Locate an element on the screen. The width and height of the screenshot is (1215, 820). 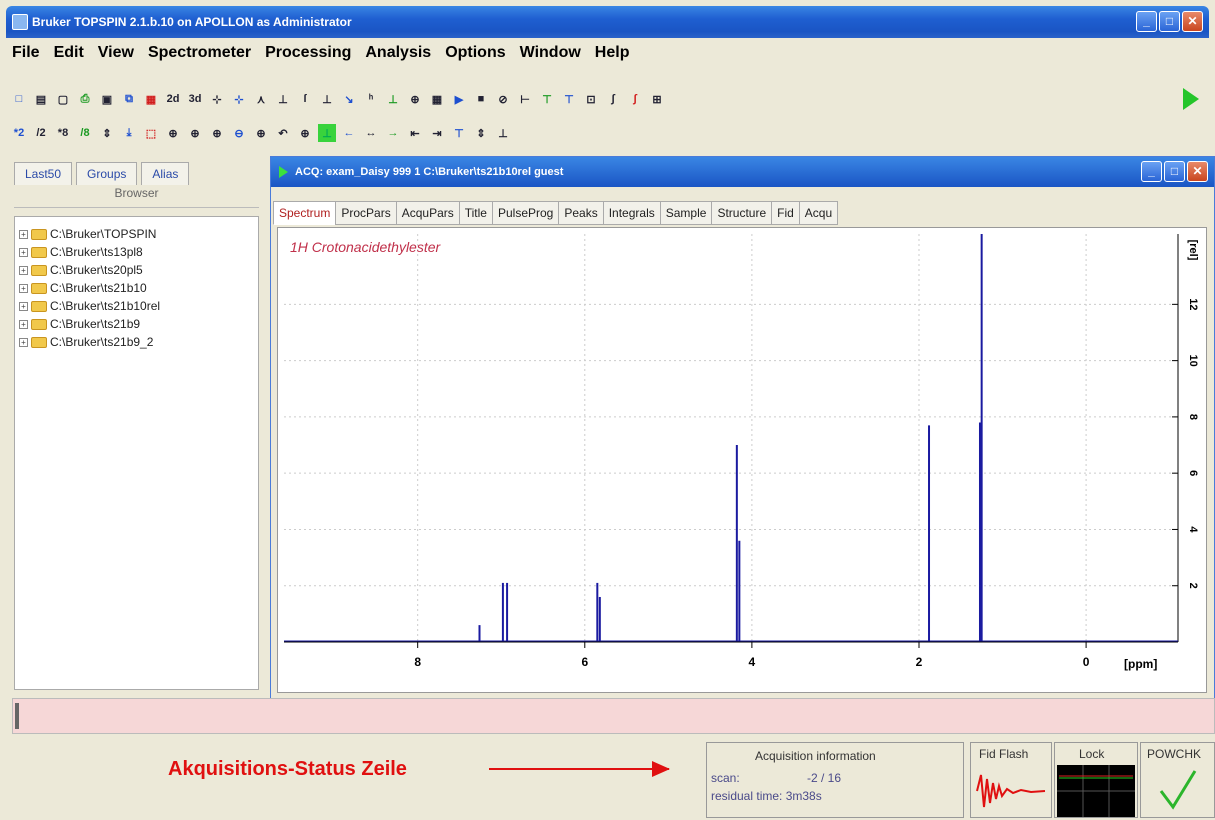
tree-item: + C:\Bruker\ts13pl8 is located at coordinates (136, 252).